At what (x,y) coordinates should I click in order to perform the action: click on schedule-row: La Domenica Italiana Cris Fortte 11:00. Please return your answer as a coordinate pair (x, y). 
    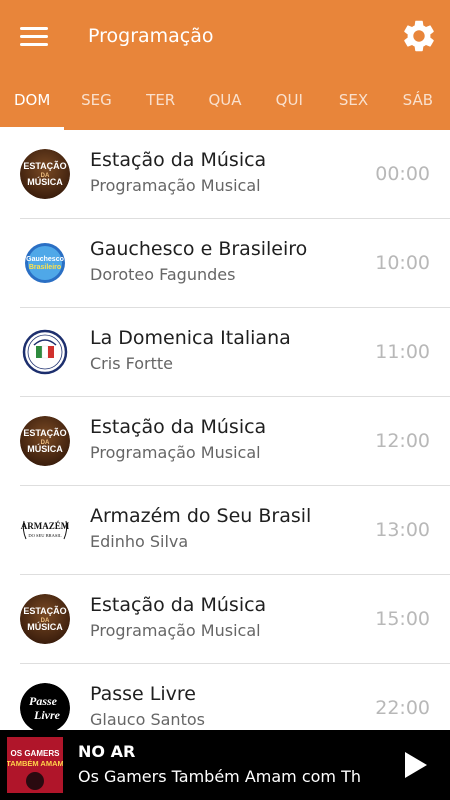
    Looking at the image, I should click on (225, 352).